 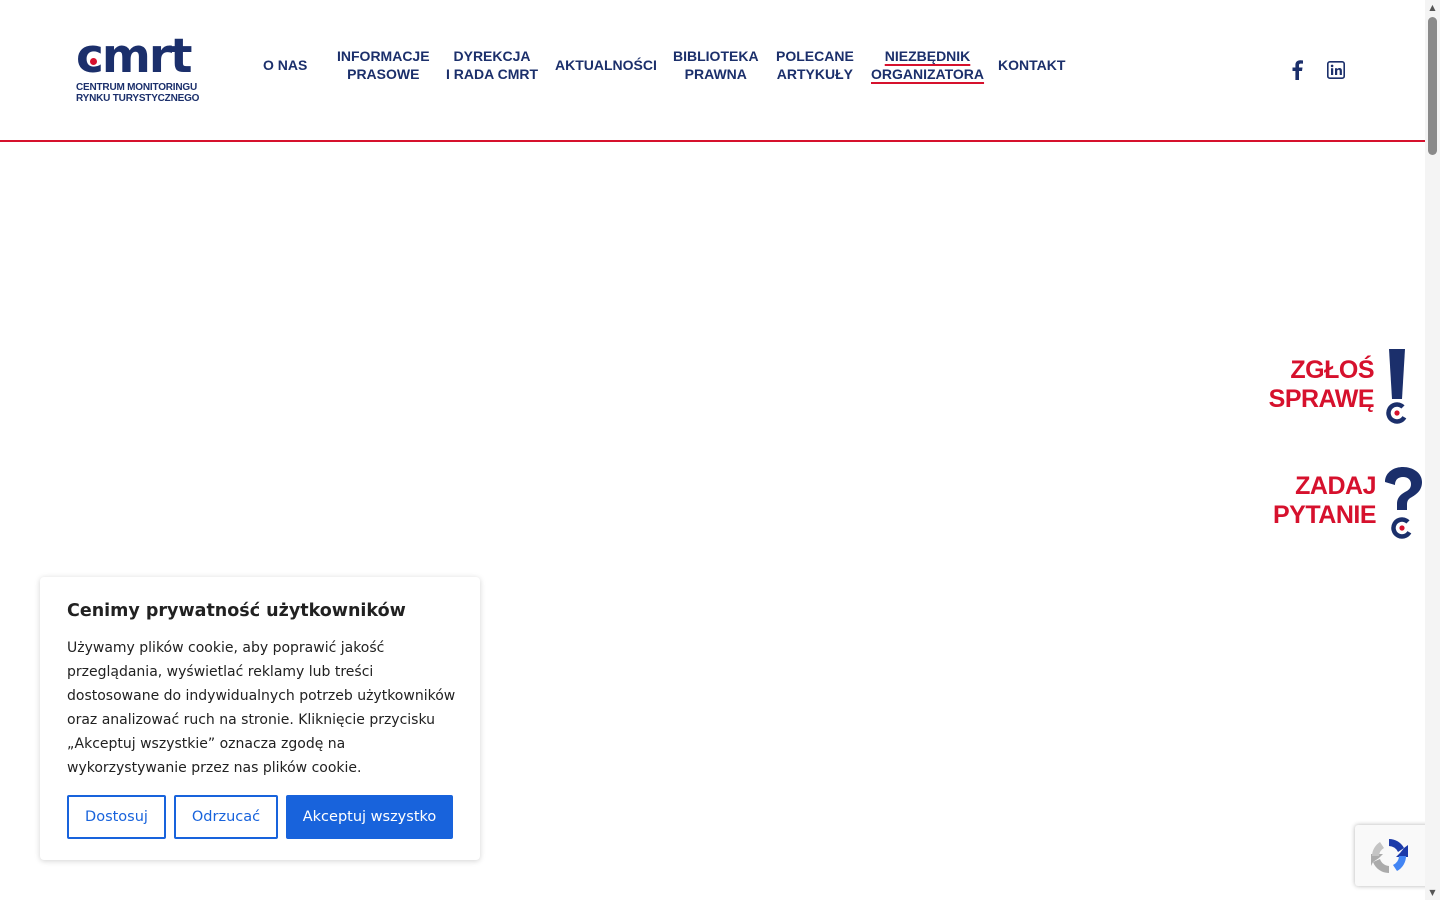 What do you see at coordinates (383, 65) in the screenshot?
I see `nav-item-informacje-prasowe: INFORMACJE PRASOWE` at bounding box center [383, 65].